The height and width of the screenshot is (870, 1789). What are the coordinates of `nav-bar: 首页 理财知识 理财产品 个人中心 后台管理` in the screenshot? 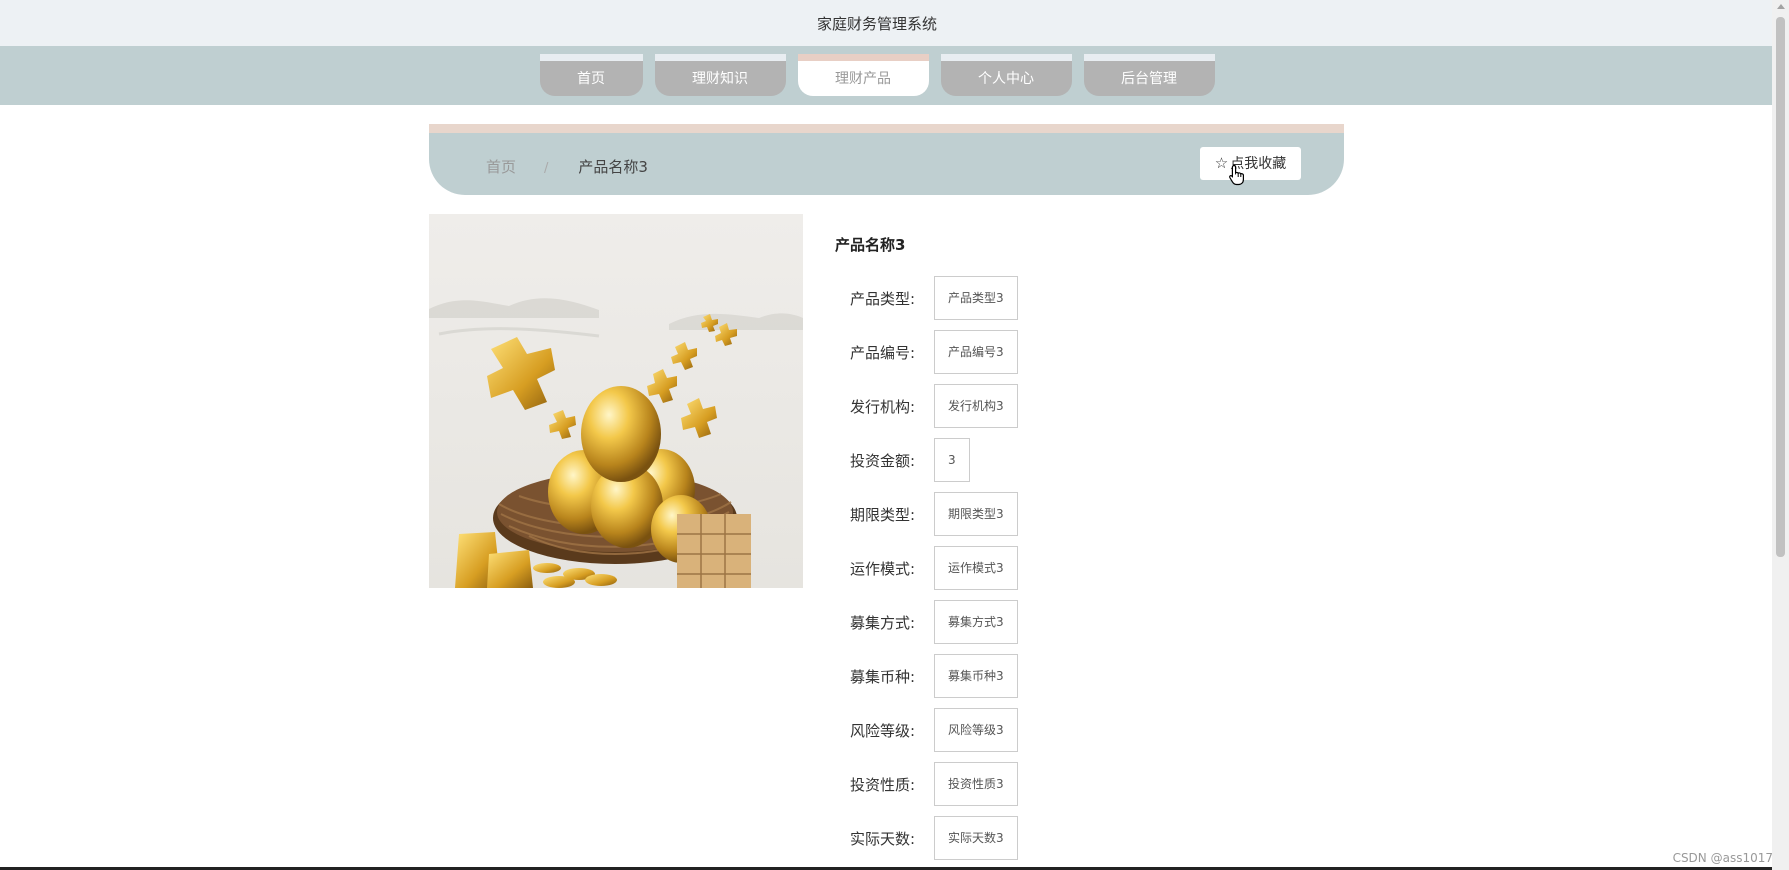 It's located at (894, 75).